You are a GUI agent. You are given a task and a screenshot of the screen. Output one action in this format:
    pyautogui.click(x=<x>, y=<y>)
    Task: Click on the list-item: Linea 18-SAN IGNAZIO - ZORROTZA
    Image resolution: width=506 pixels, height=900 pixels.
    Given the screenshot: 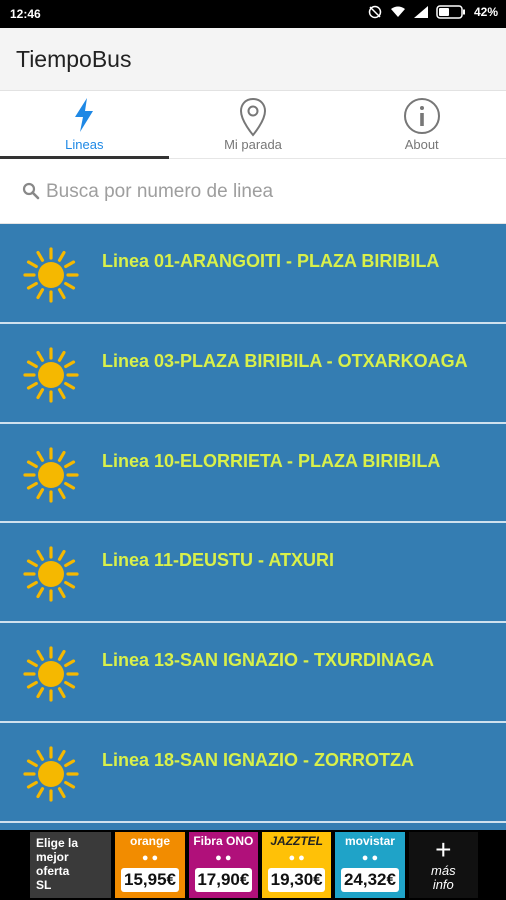 What is the action you would take?
    pyautogui.click(x=253, y=773)
    